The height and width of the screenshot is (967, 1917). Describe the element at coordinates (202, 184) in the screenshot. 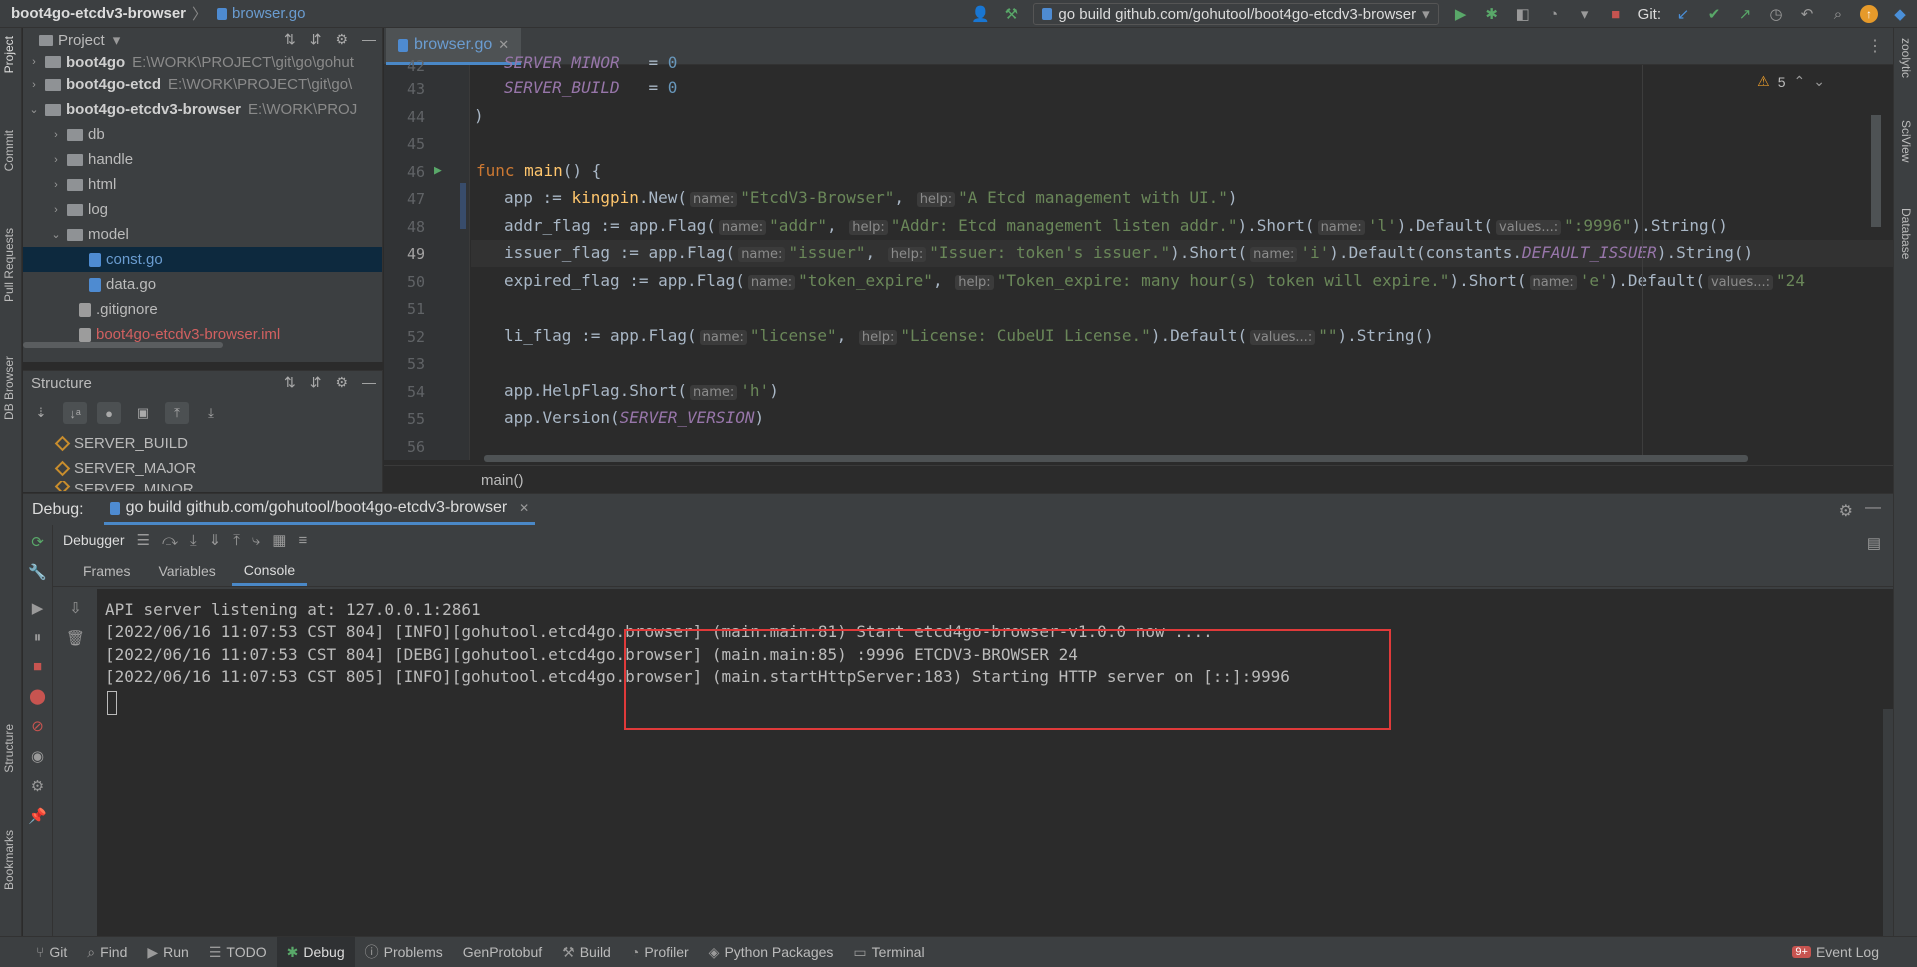

I see `tree-item: › html` at that location.